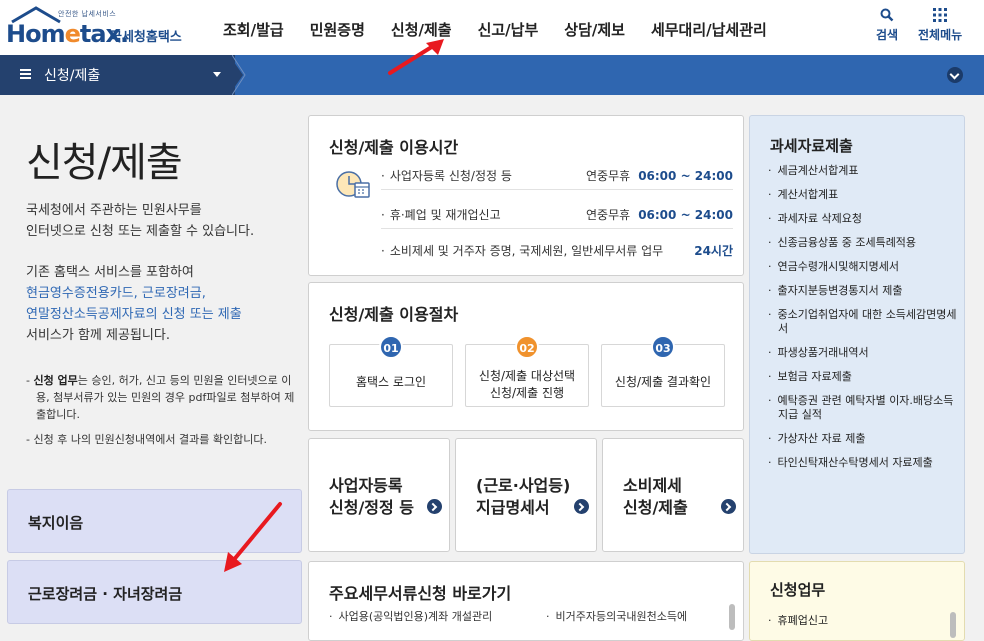 The width and height of the screenshot is (984, 641). I want to click on intro-paragraph: 국세청에서 주관하는 민원사무를 인터넷으로 신청 또는 제출할 수 있습니다., so click(140, 221).